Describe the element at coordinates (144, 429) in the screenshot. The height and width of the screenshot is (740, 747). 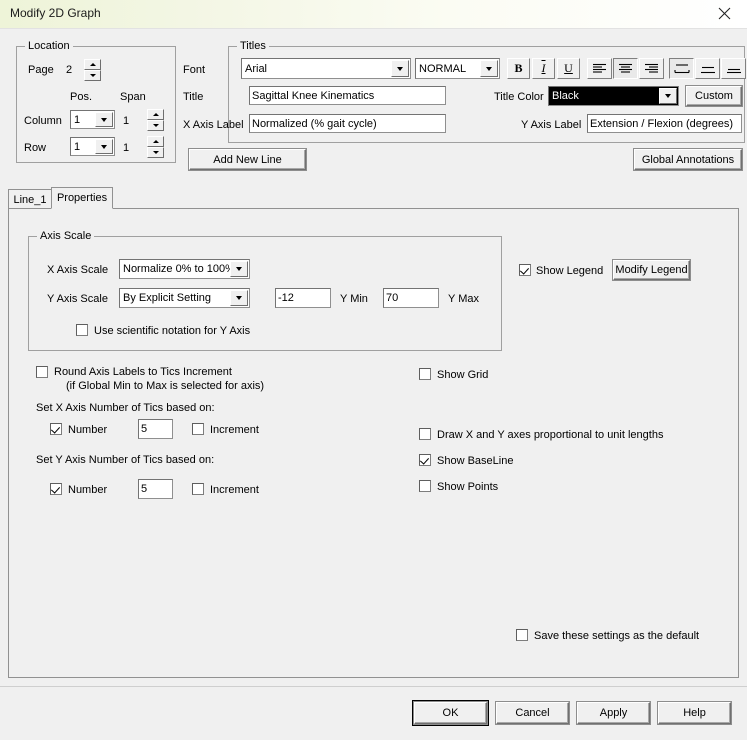
I see `x-tics-number-value: 5` at that location.